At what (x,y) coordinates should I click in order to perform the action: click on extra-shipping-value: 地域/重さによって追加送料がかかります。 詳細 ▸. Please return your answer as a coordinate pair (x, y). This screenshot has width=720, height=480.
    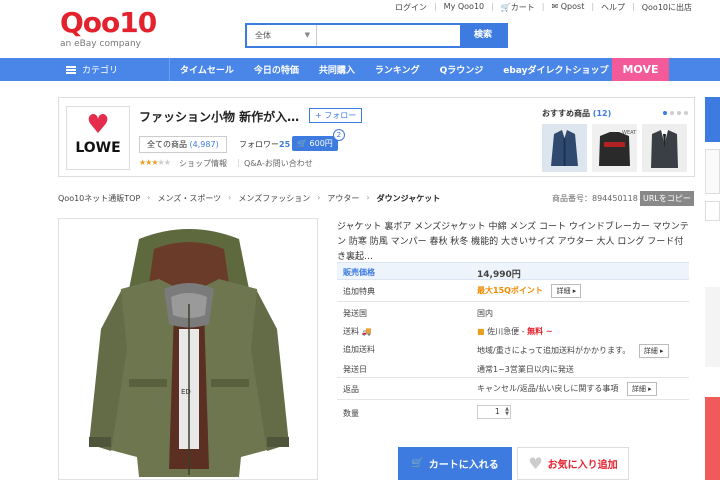
    Looking at the image, I should click on (573, 351).